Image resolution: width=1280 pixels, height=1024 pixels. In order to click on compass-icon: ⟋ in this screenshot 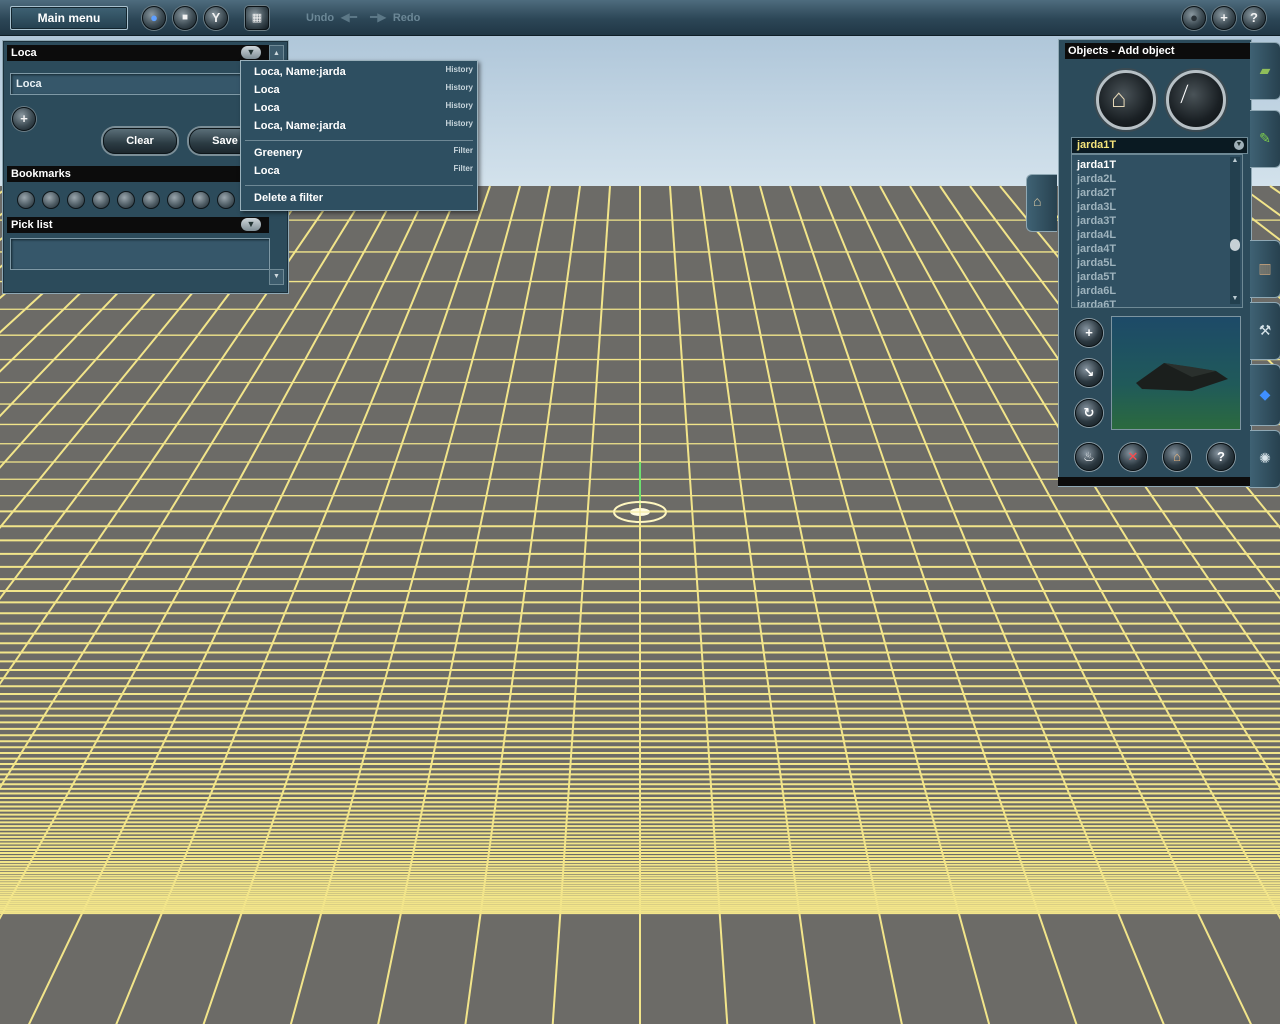, I will do `click(1185, 95)`.